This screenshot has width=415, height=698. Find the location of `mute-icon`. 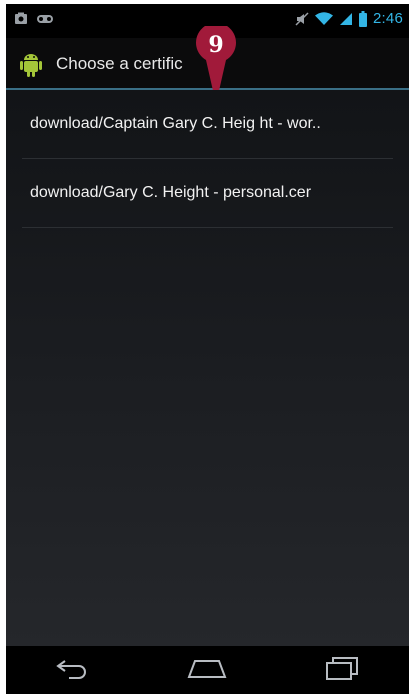

mute-icon is located at coordinates (302, 18).